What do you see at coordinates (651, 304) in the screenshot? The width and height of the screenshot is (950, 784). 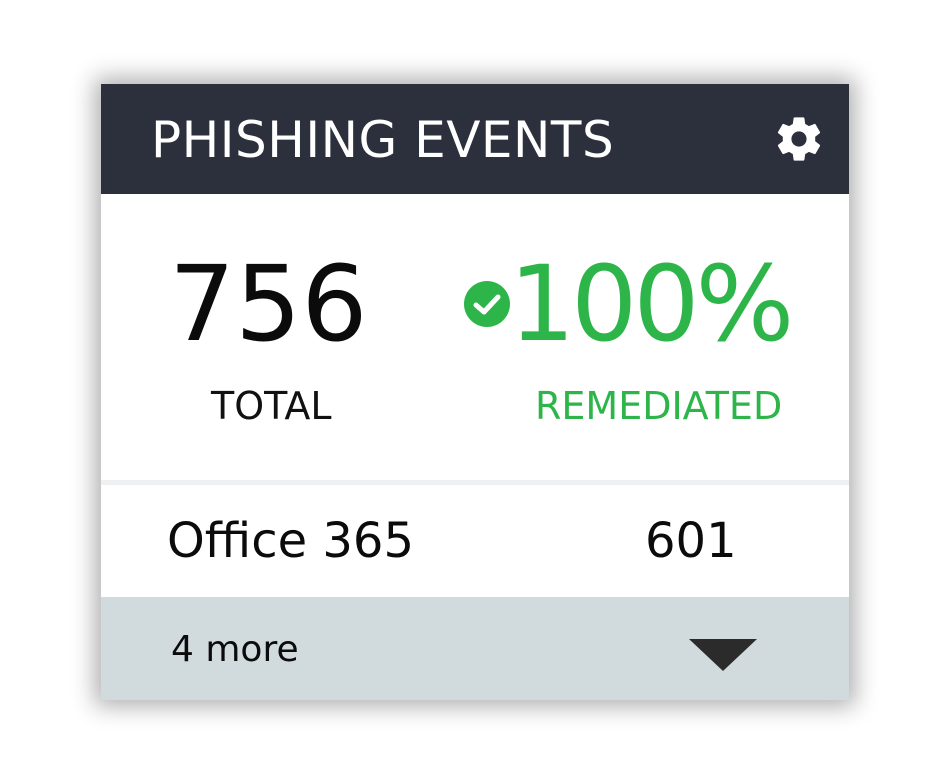 I see `remediated-percent: 100%` at bounding box center [651, 304].